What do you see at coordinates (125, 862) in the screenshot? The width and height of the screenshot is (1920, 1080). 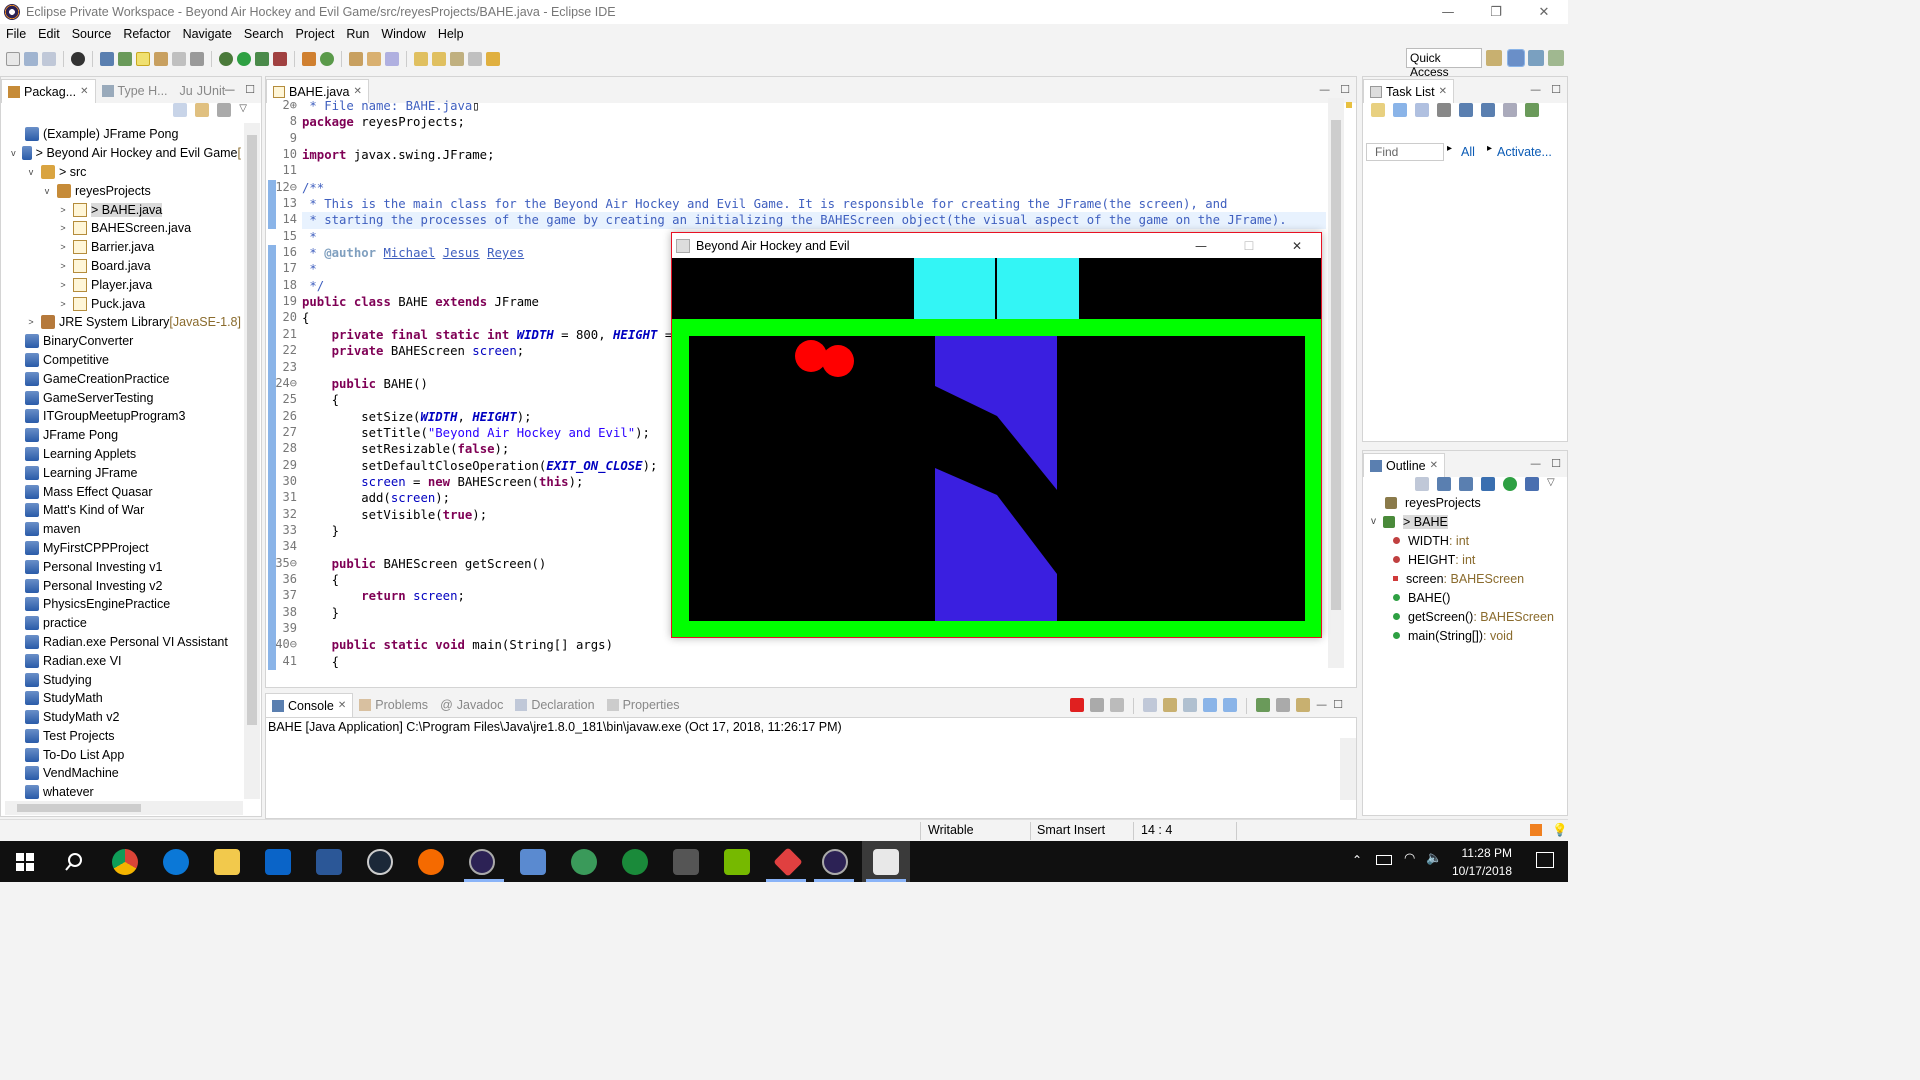 I see `chrome-icon` at bounding box center [125, 862].